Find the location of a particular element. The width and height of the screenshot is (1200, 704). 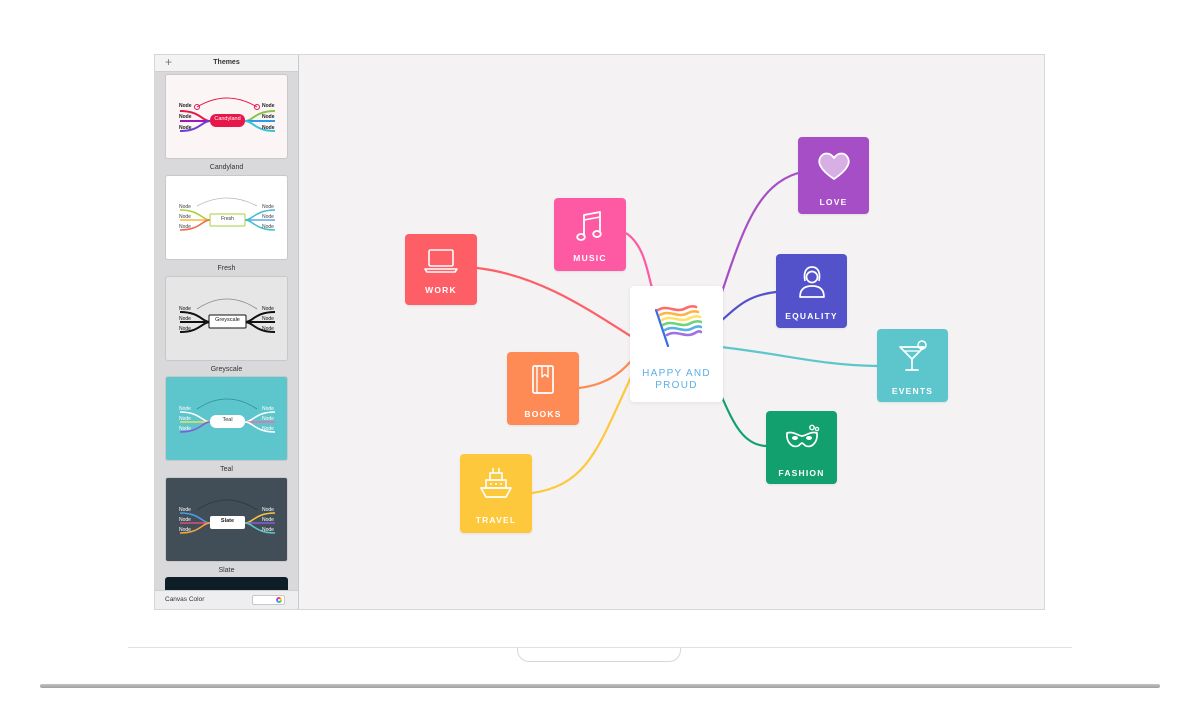

topic-label: TRAVEL is located at coordinates (496, 520).